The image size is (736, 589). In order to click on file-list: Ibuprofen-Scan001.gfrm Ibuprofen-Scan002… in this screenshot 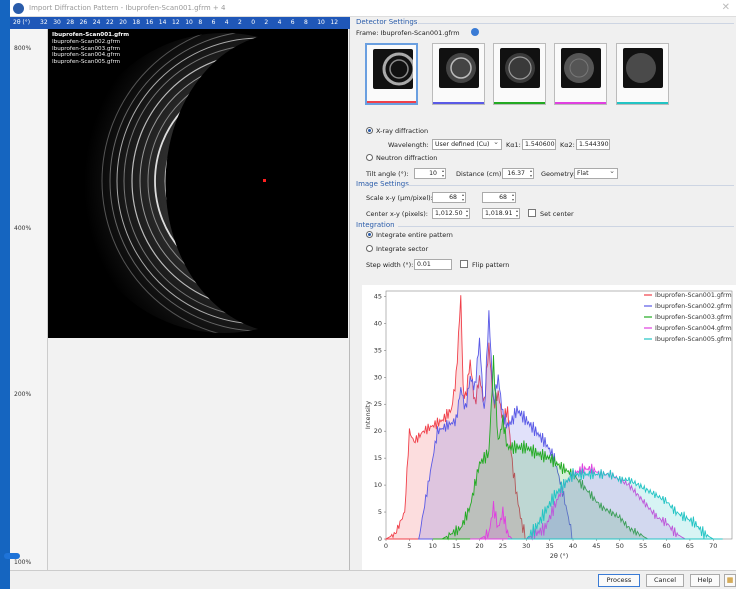, I will do `click(90, 49)`.